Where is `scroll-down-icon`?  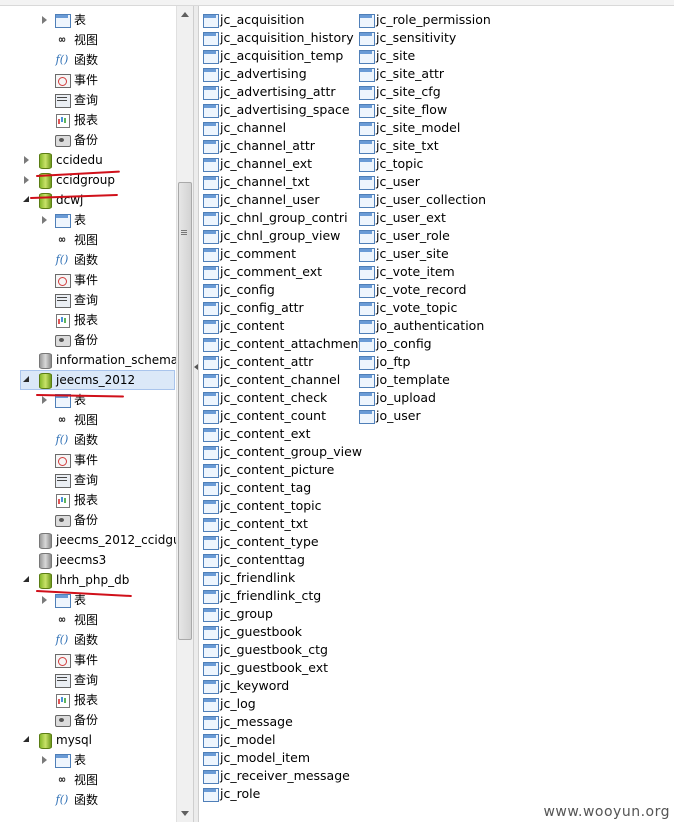
scroll-down-icon is located at coordinates (185, 813).